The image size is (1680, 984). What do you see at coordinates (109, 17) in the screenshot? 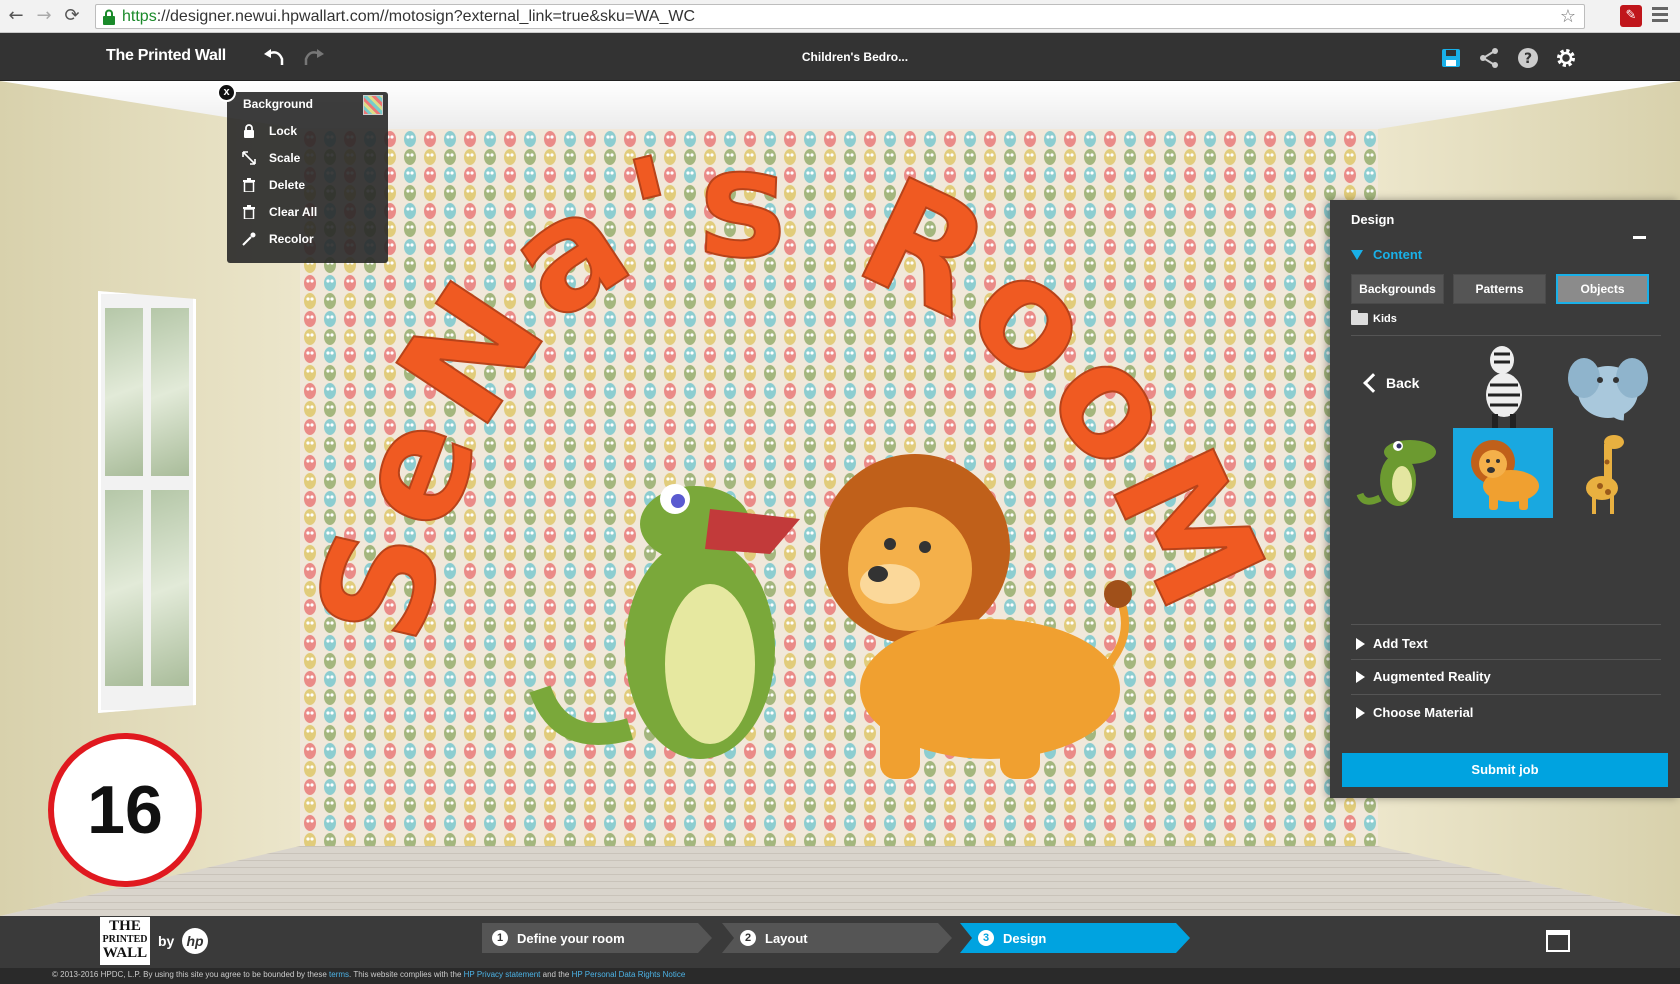
I see `secure-lock-icon` at bounding box center [109, 17].